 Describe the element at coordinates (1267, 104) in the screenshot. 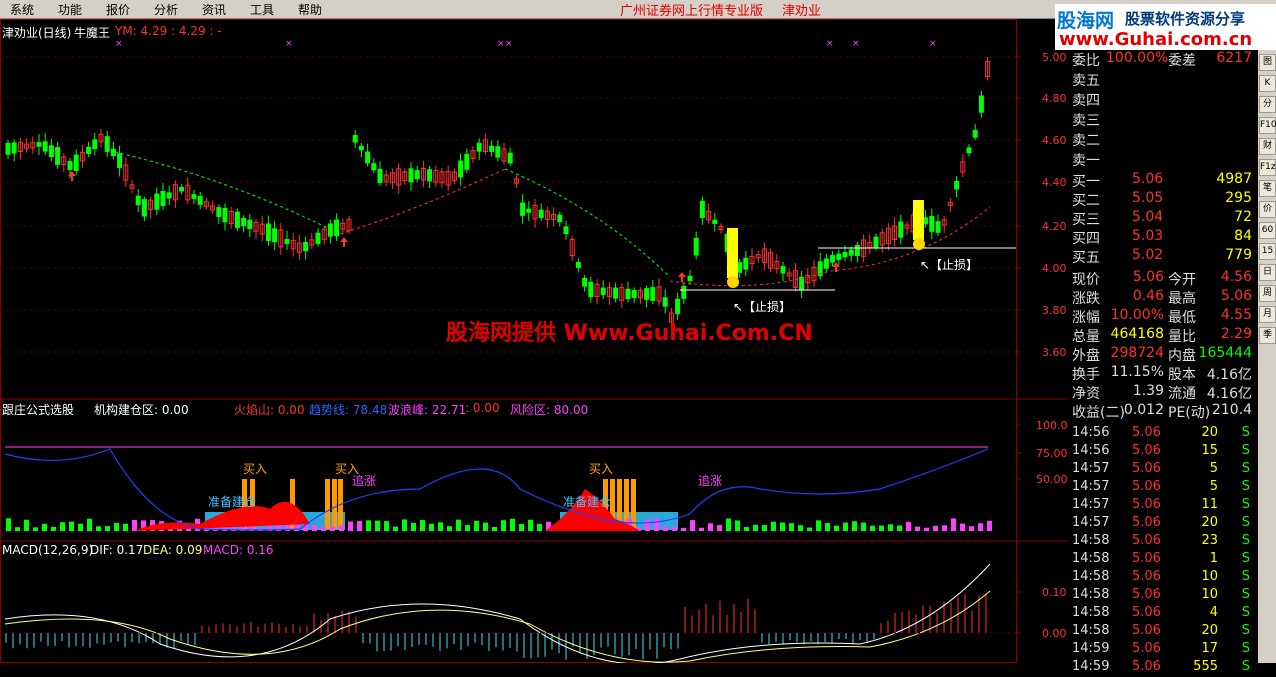

I see `toolbar-button: 分` at that location.